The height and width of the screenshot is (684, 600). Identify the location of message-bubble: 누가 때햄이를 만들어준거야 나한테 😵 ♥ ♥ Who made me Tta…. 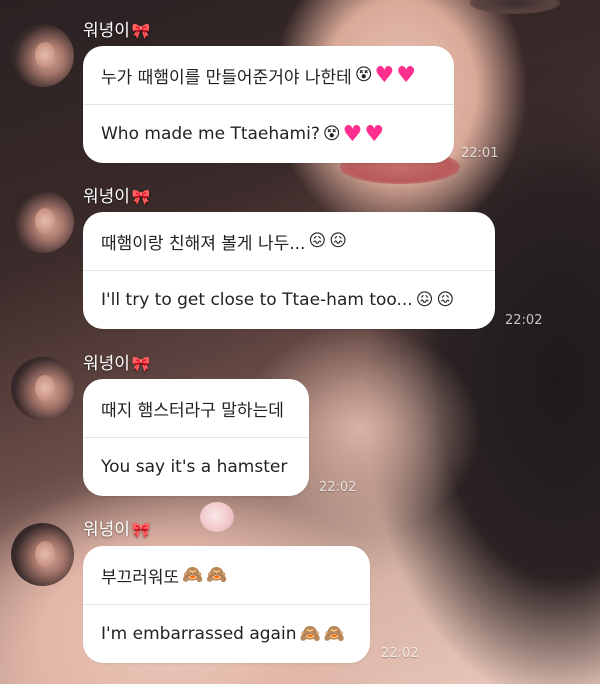
(268, 104).